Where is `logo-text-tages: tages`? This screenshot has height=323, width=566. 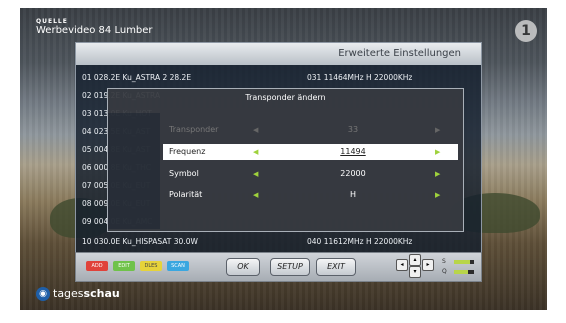 logo-text-tages: tages is located at coordinates (68, 293).